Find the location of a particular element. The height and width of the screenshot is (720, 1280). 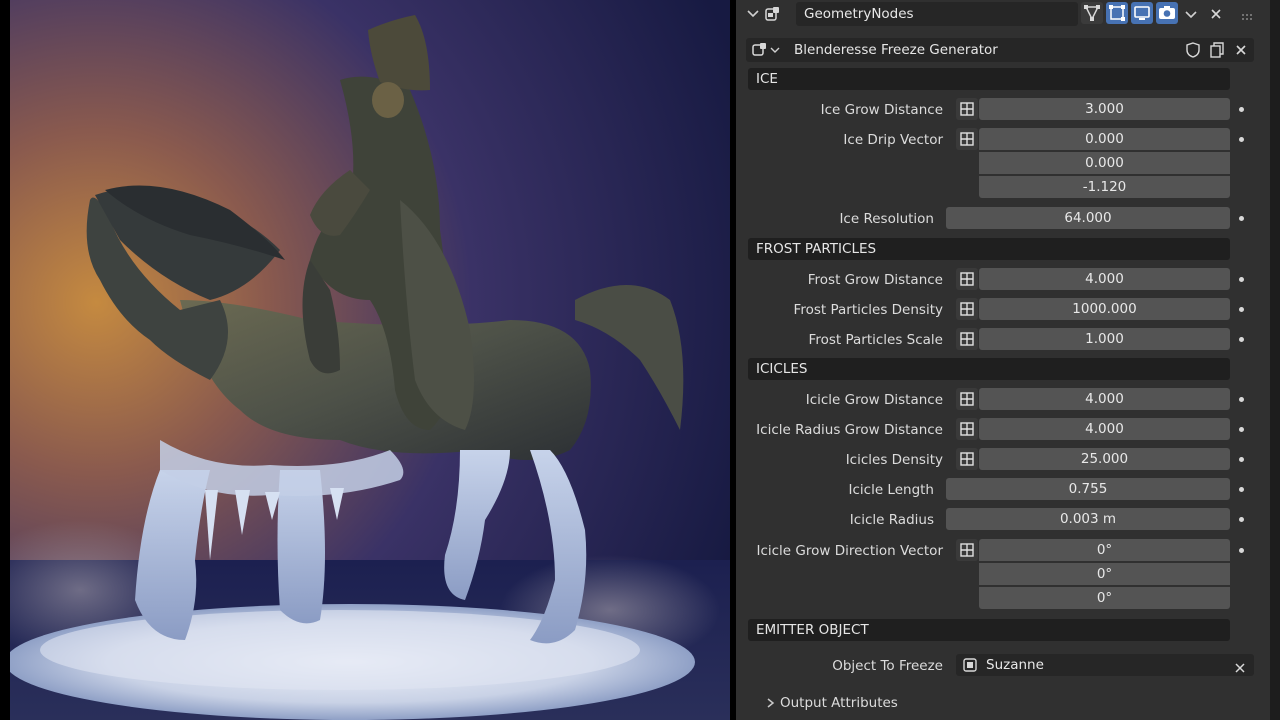

field-label: Icicle Radius Grow Distance is located at coordinates (849, 430).